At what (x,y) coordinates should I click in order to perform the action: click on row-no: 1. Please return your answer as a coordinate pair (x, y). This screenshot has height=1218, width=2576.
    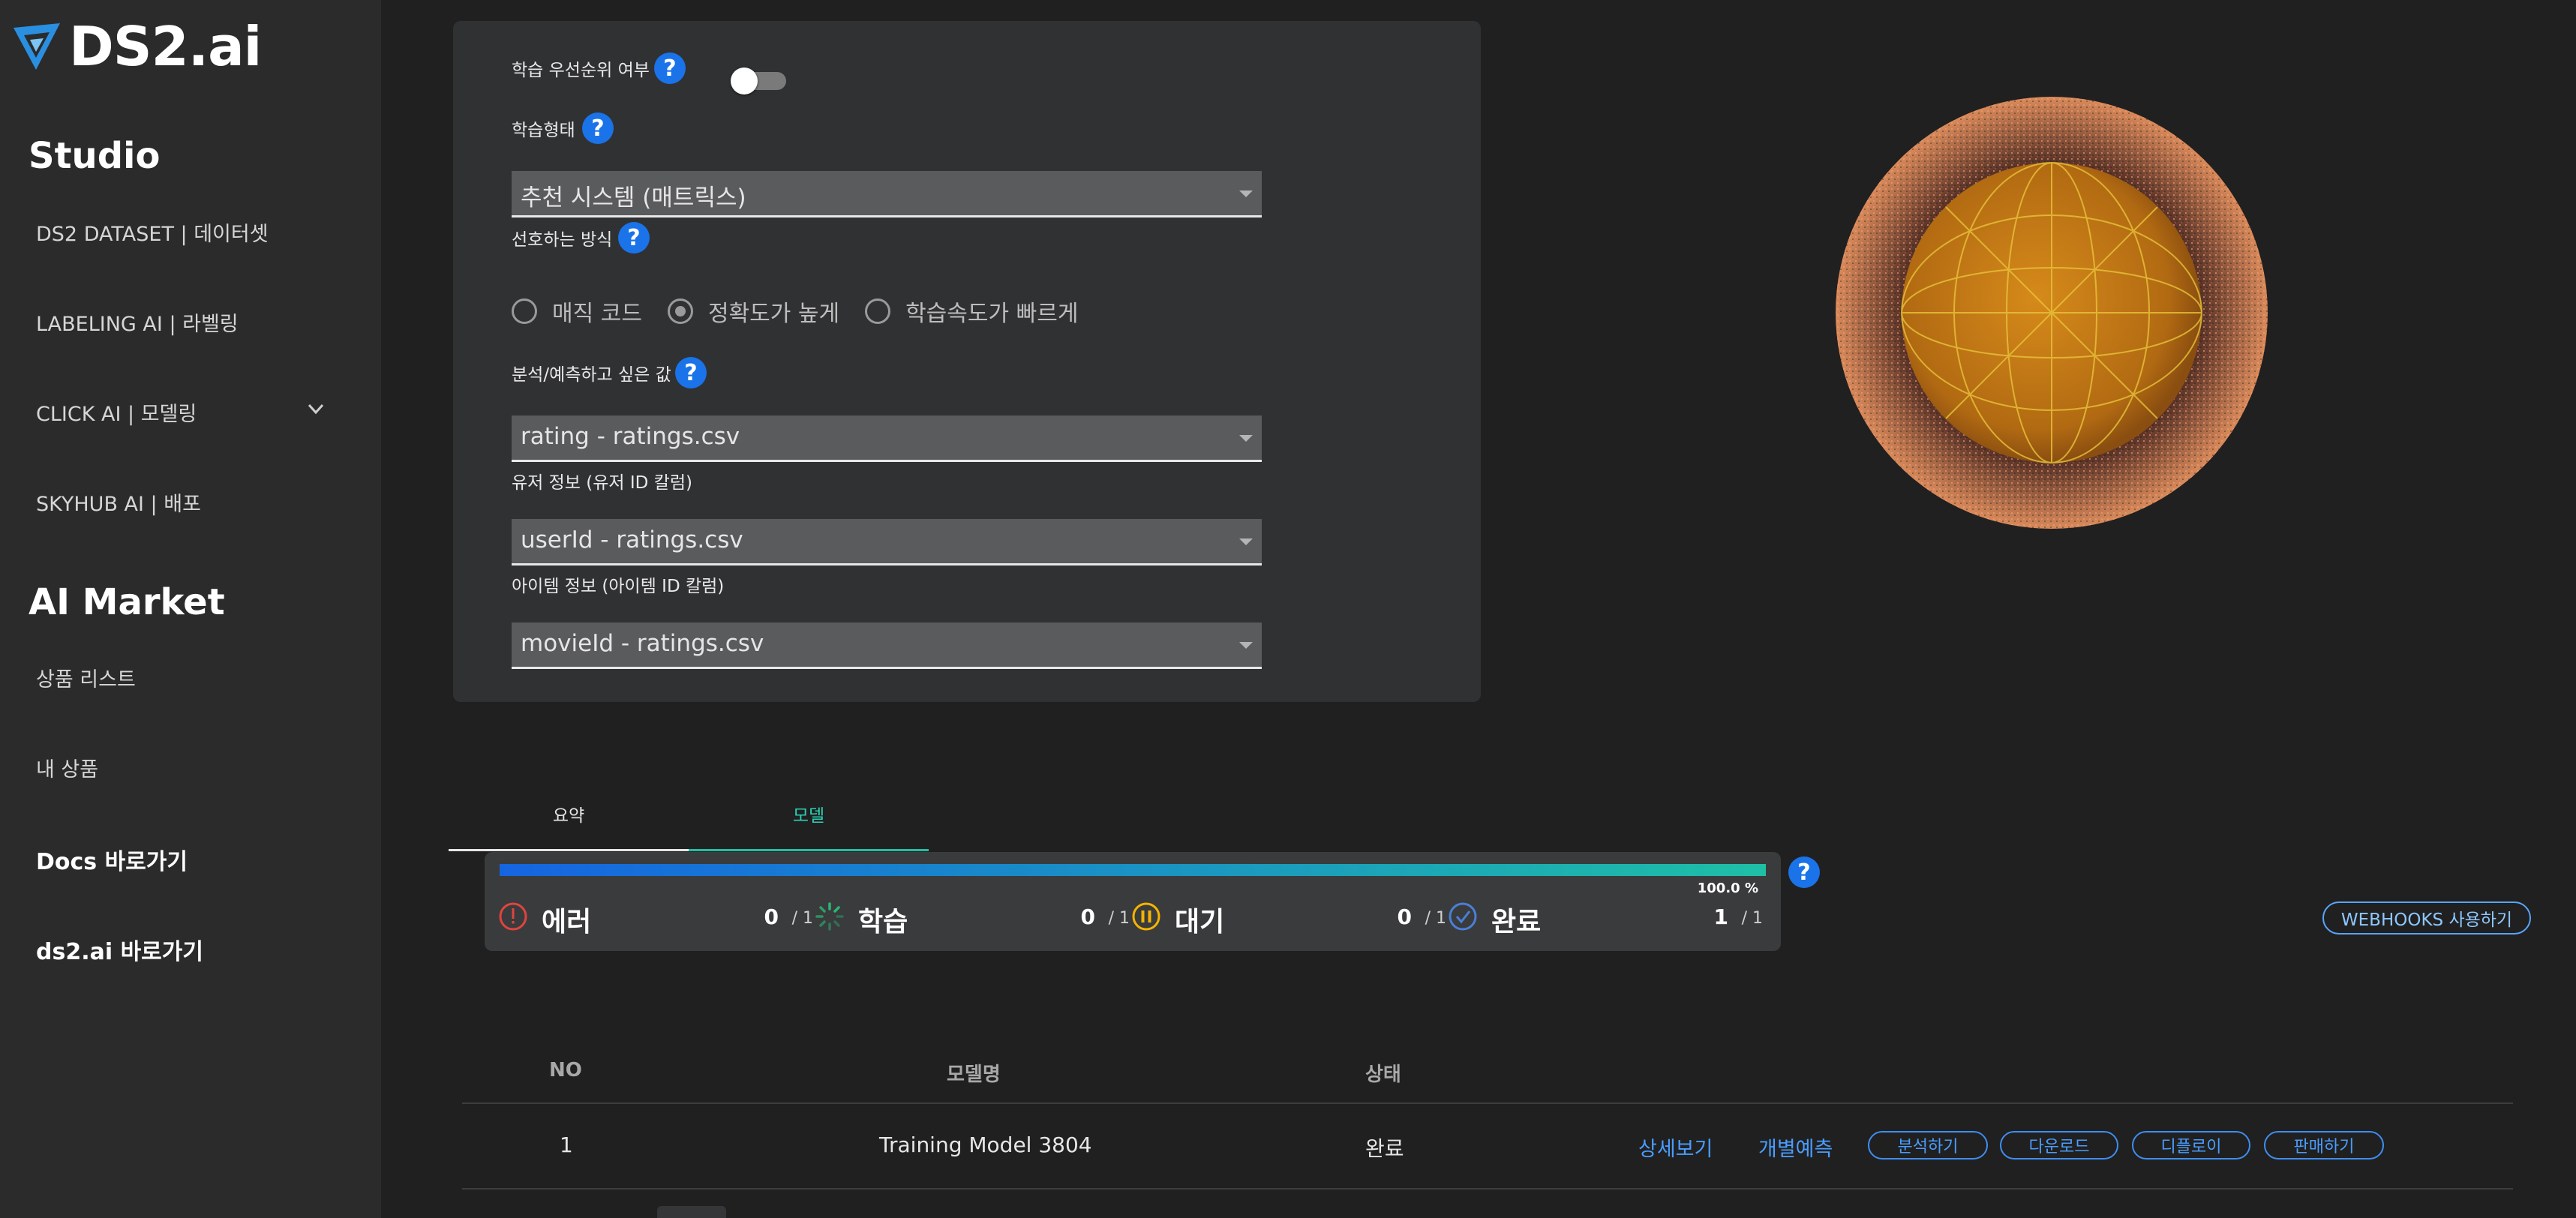
    Looking at the image, I should click on (566, 1144).